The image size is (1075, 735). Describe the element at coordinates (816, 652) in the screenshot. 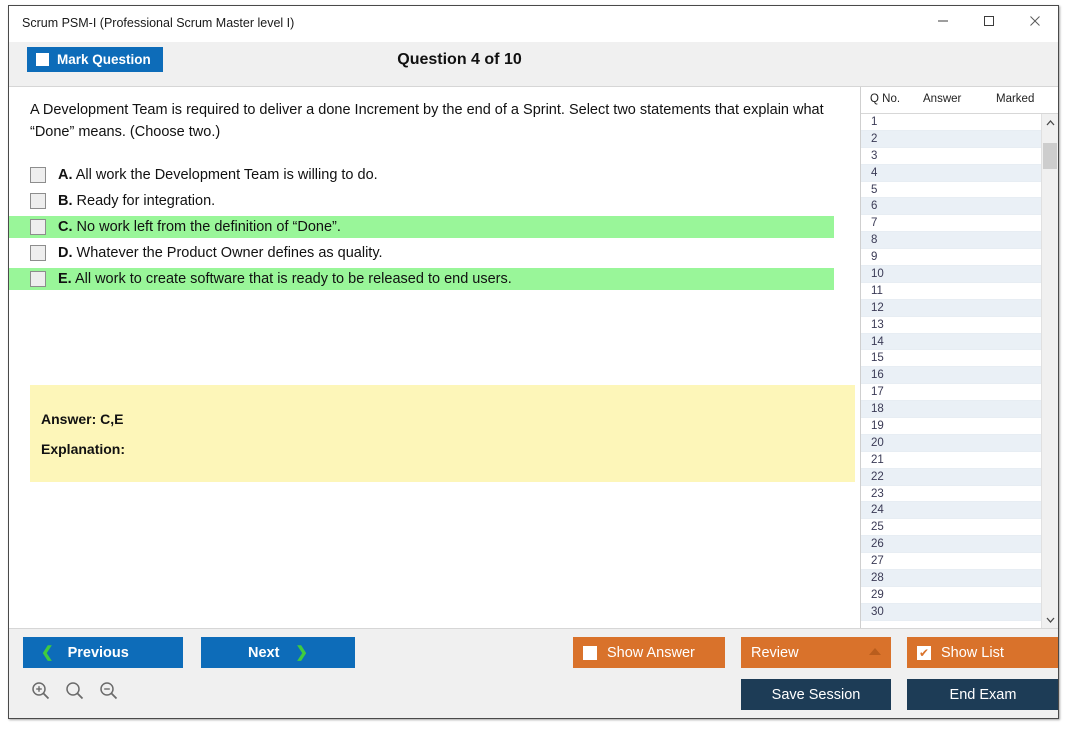

I see `review-dropdown: Review` at that location.